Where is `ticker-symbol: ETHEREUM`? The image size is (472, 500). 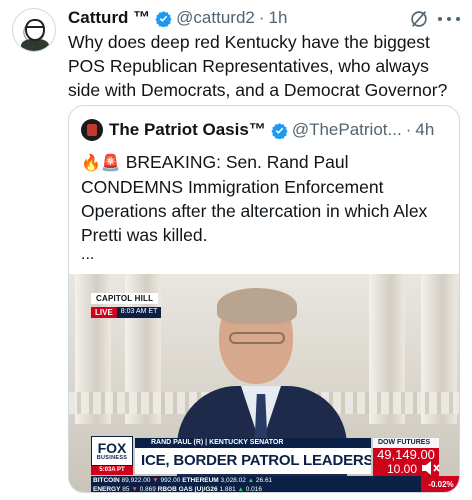 ticker-symbol: ETHEREUM is located at coordinates (200, 480).